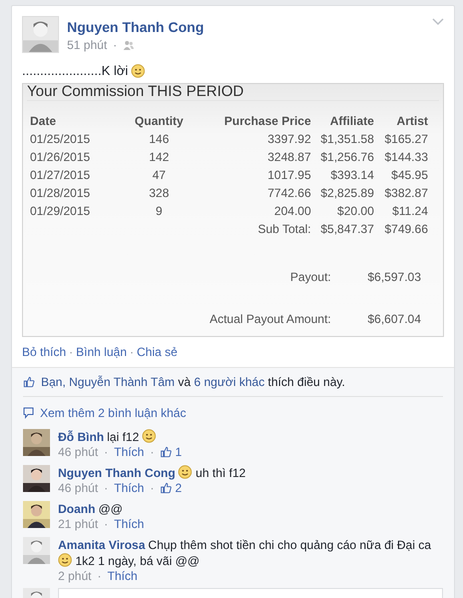 This screenshot has width=463, height=598. What do you see at coordinates (310, 277) in the screenshot?
I see `total-label: Payout:` at bounding box center [310, 277].